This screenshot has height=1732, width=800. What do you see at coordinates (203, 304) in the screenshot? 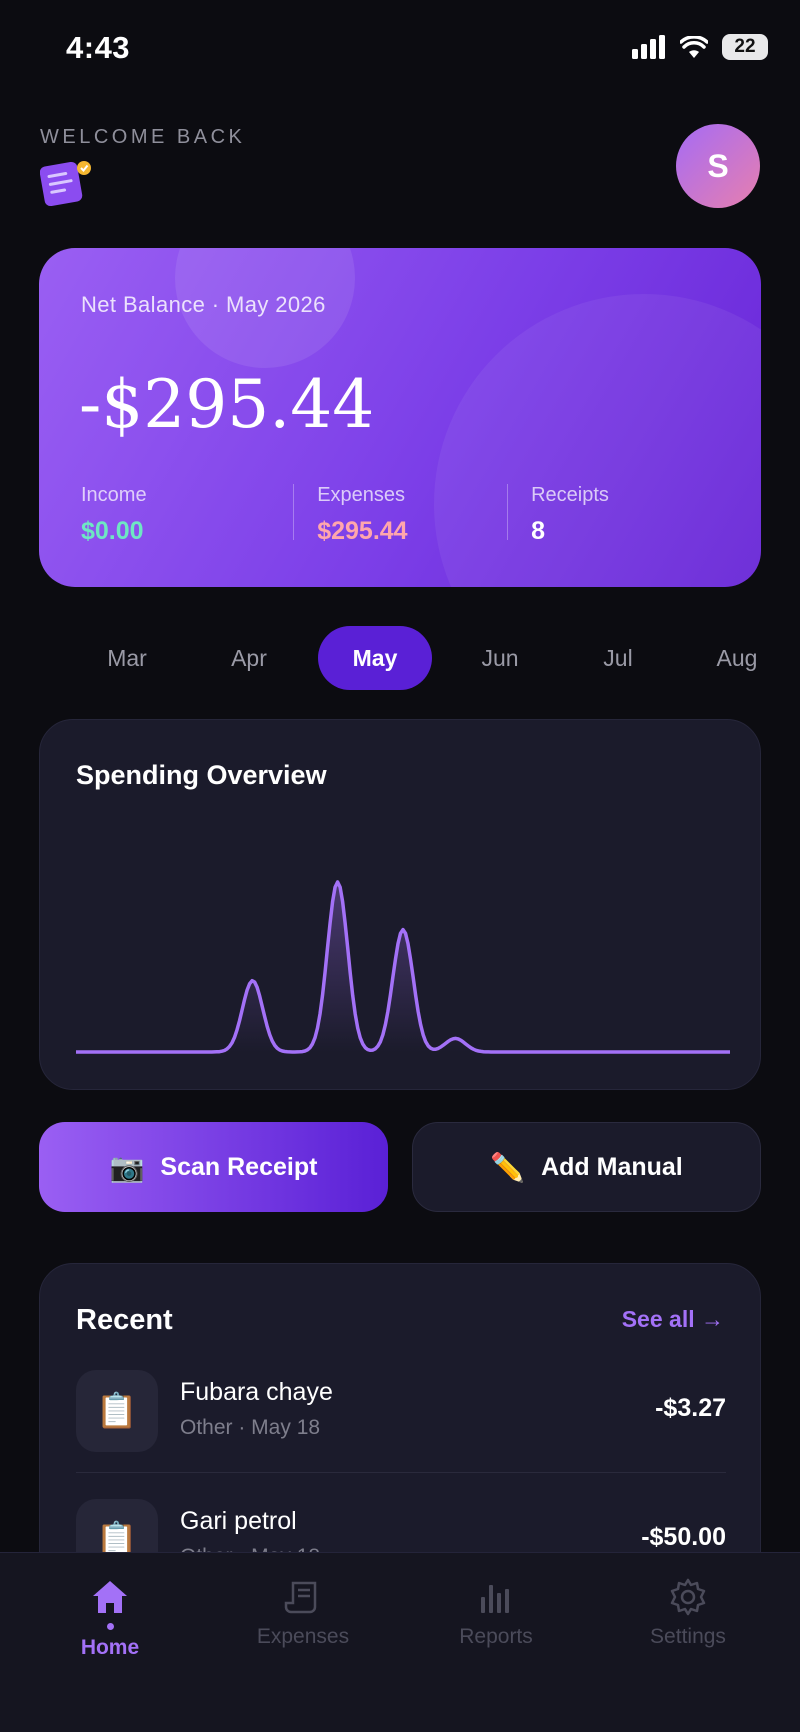
I see `net-balance-label: Net Balance · May 2026` at bounding box center [203, 304].